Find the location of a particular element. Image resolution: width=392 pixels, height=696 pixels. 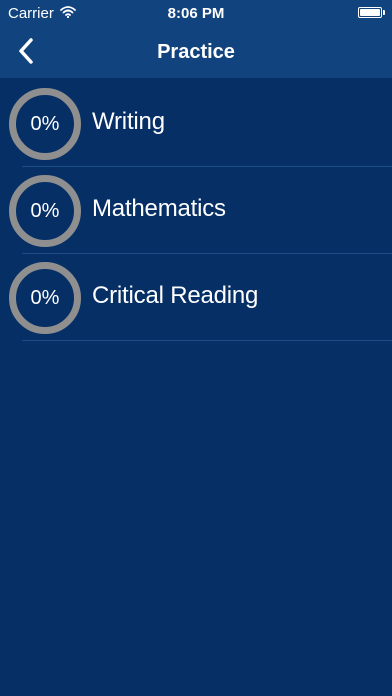

page-title: Practice is located at coordinates (196, 52).